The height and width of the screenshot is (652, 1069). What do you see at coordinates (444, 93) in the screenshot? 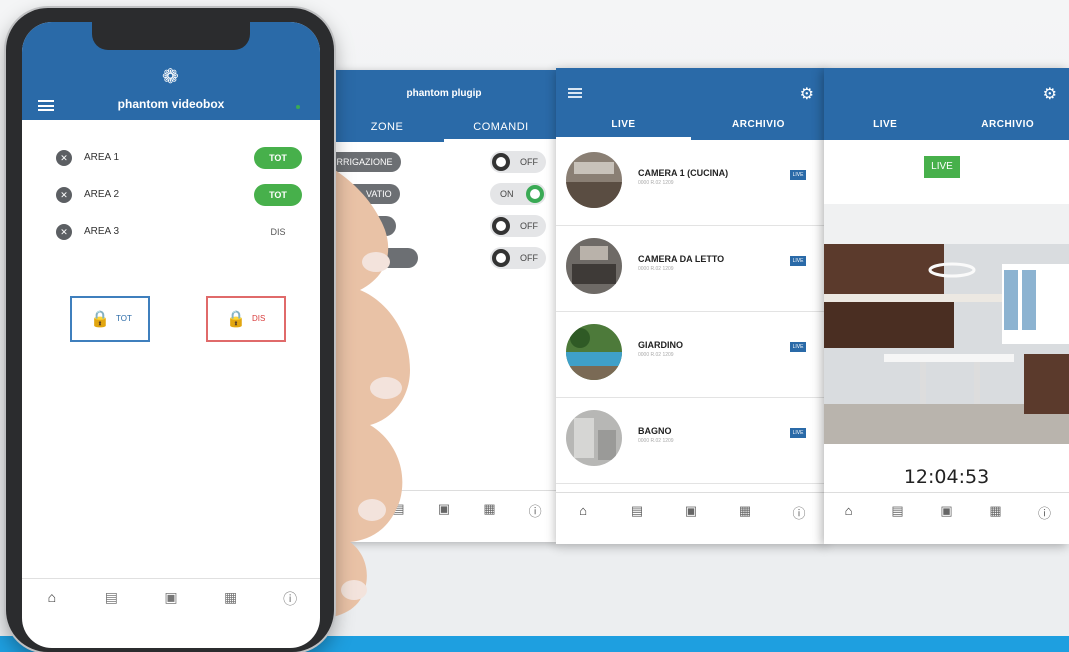
I see `plugip-title: phantom plugip` at bounding box center [444, 93].